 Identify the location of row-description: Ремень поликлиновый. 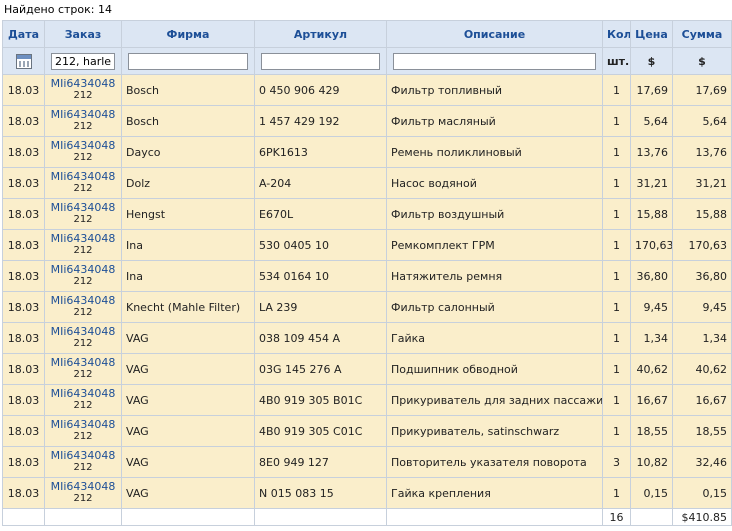
(494, 152).